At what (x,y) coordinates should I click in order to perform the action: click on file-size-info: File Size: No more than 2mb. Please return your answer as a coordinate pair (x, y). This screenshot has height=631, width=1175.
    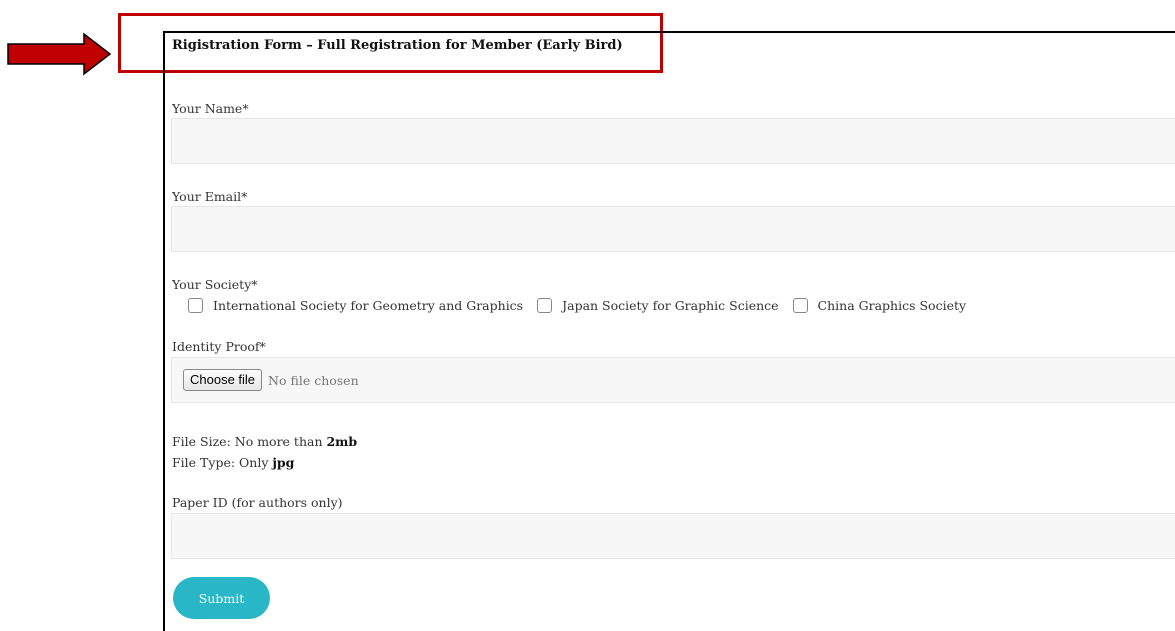
    Looking at the image, I should click on (264, 441).